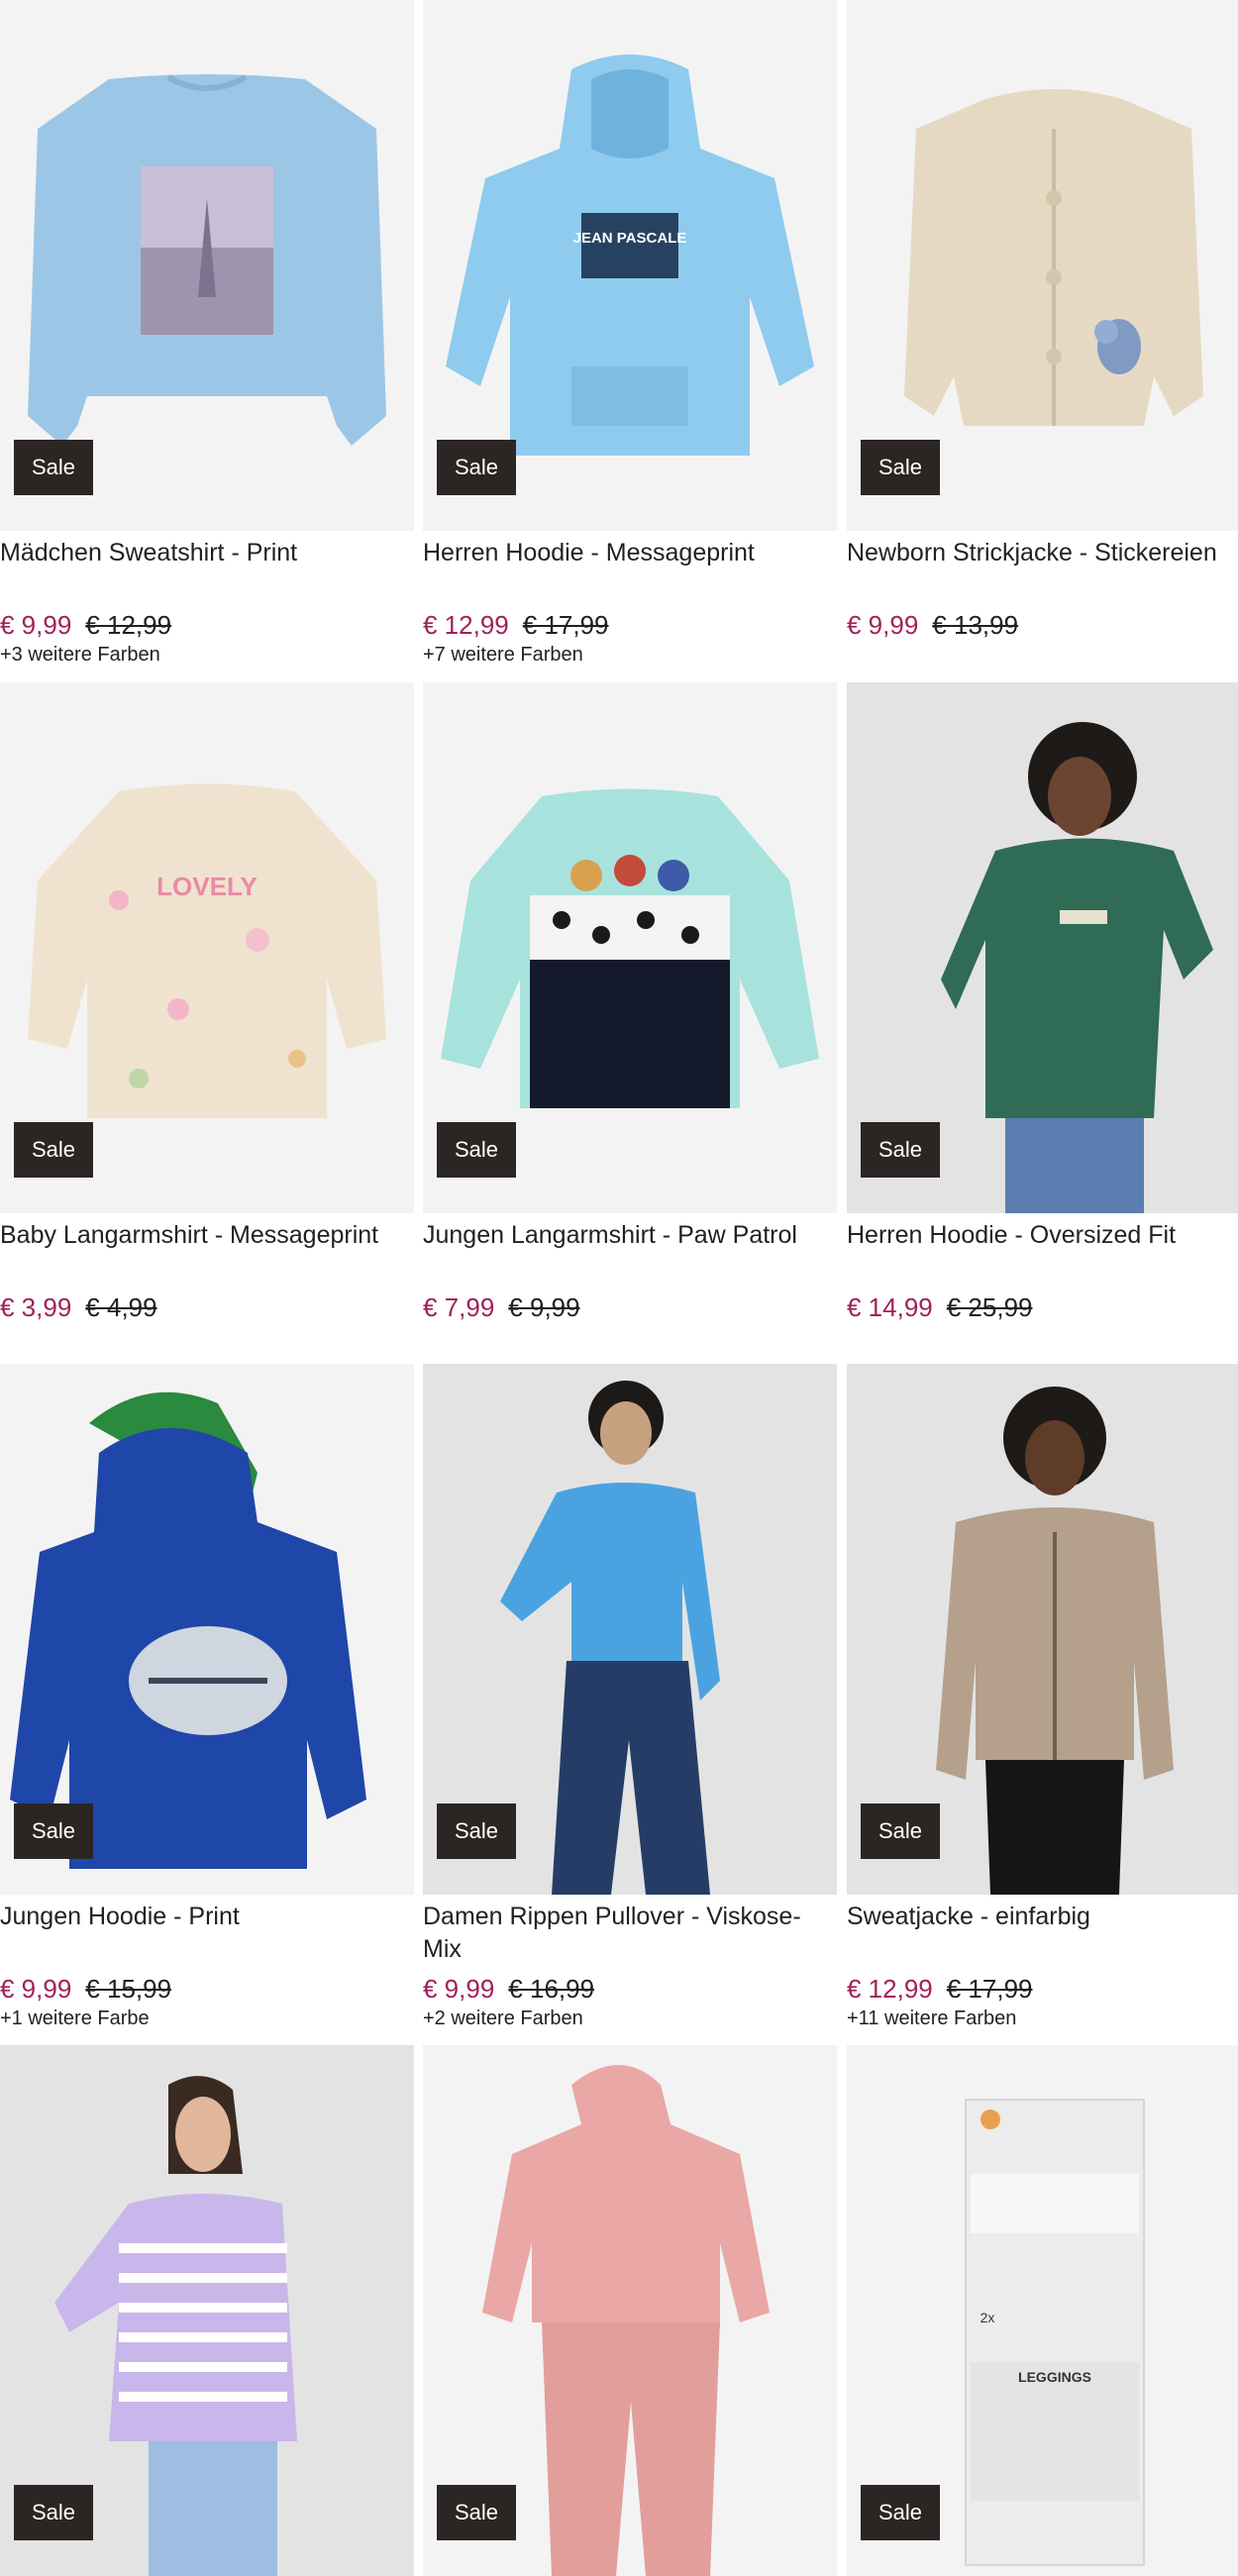 The image size is (1238, 2576). What do you see at coordinates (207, 625) in the screenshot?
I see `product-prices: € 9,99 € 12,99` at bounding box center [207, 625].